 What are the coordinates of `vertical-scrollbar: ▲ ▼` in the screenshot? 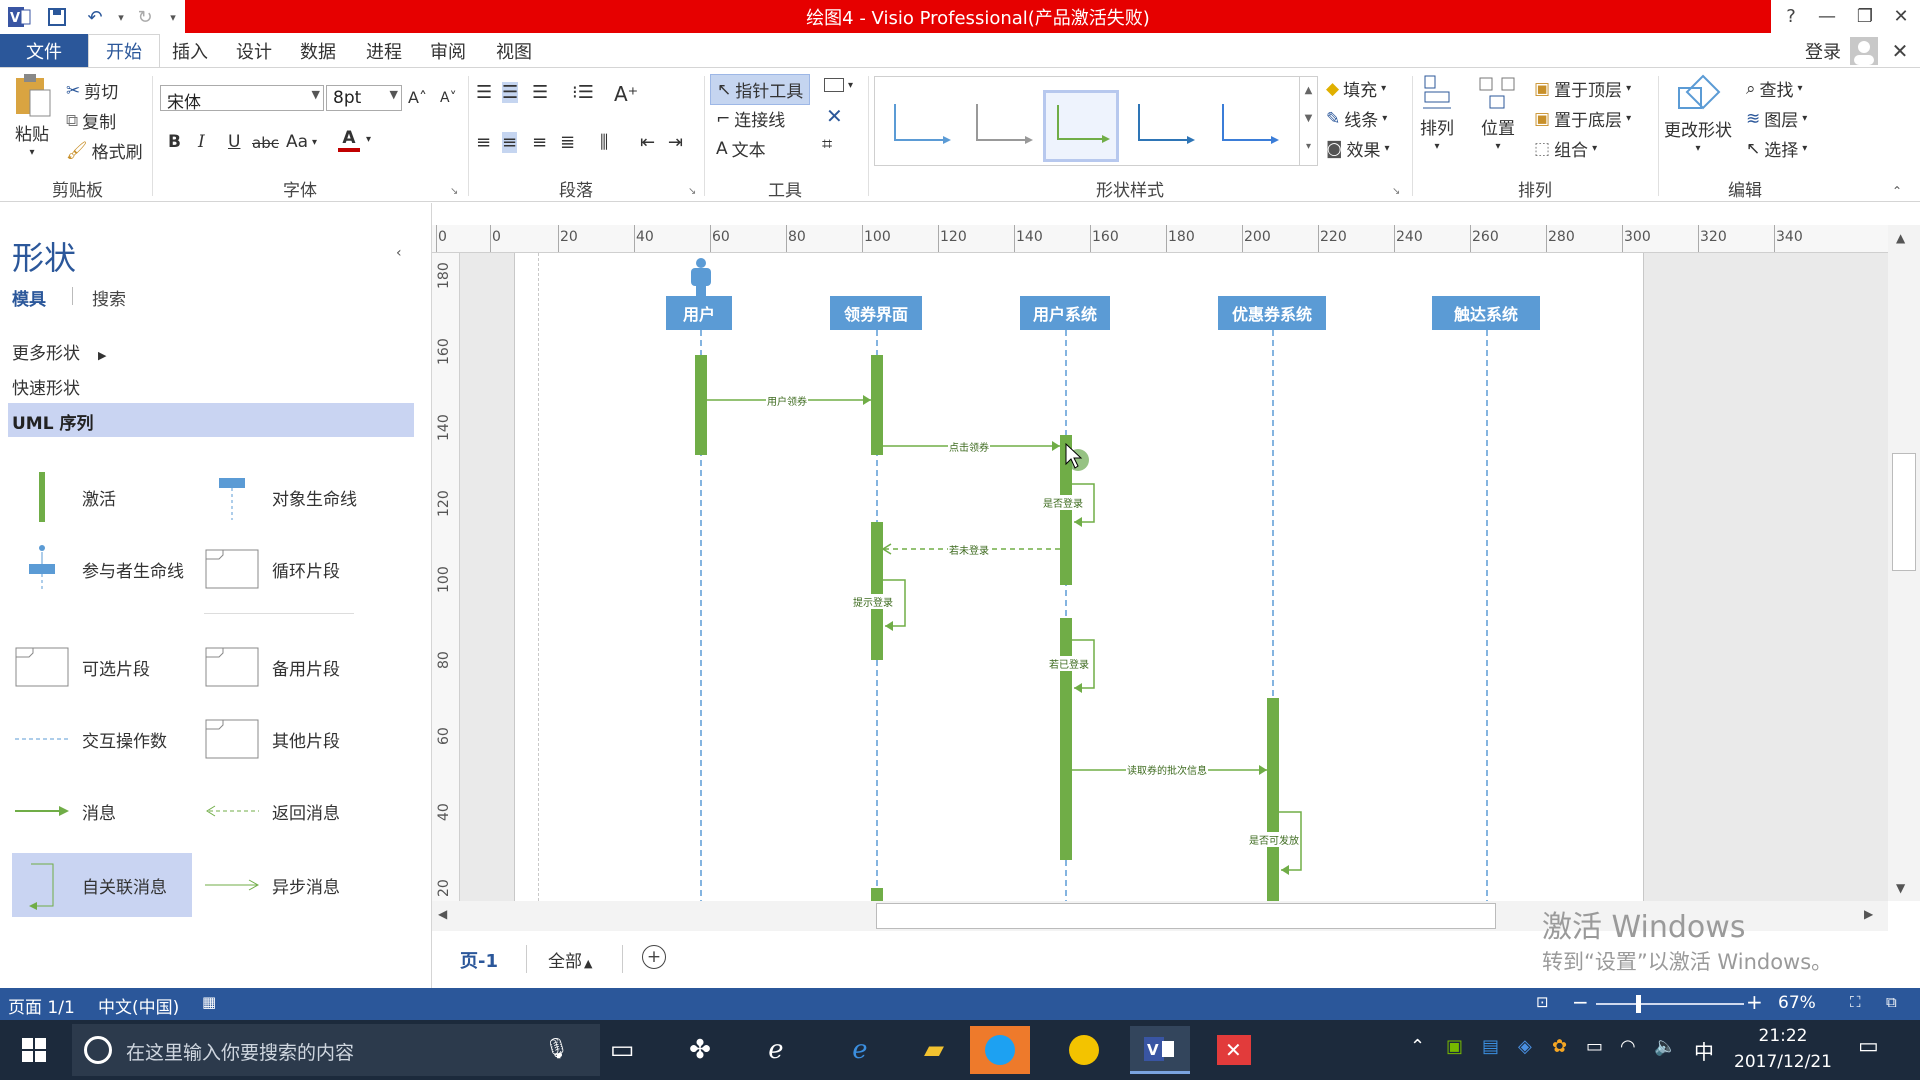 It's located at (1904, 563).